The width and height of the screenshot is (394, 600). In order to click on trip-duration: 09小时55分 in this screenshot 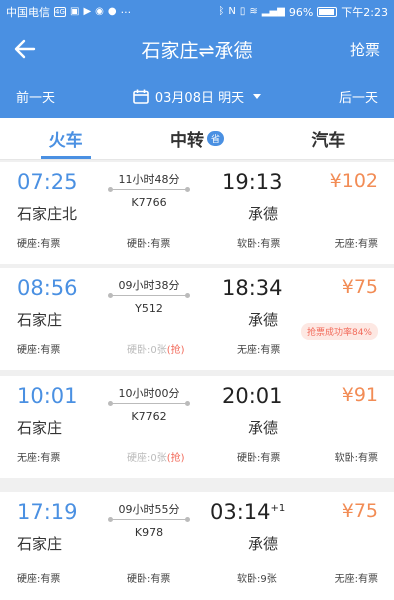, I will do `click(149, 509)`.